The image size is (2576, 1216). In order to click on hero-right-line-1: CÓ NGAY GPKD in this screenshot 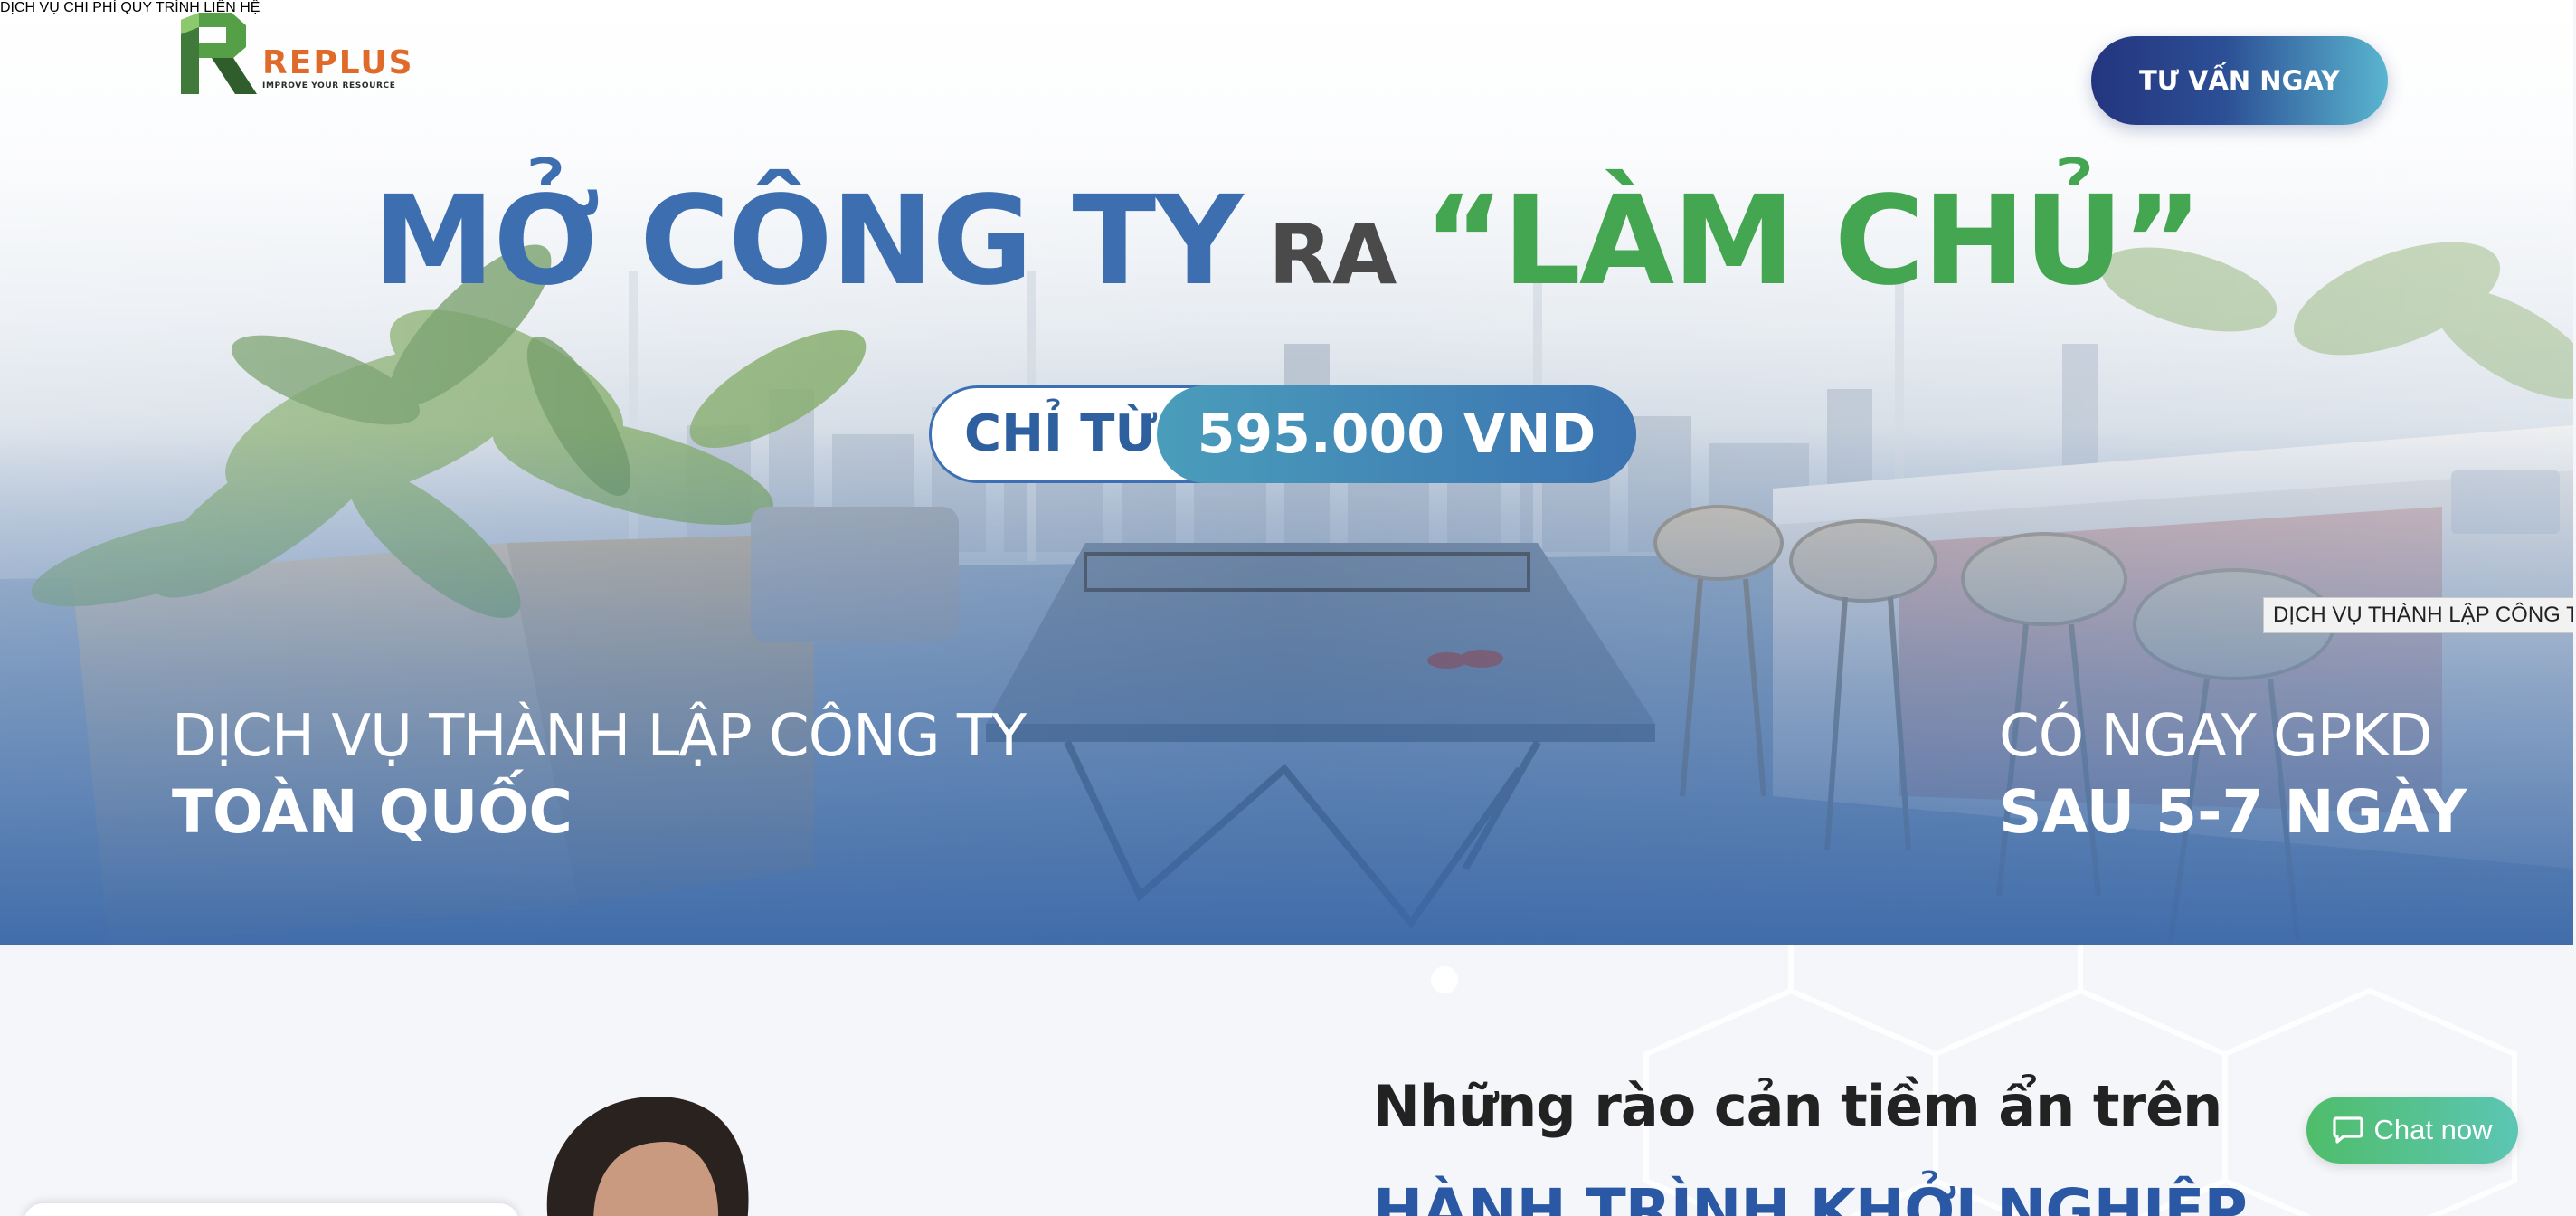, I will do `click(2216, 737)`.